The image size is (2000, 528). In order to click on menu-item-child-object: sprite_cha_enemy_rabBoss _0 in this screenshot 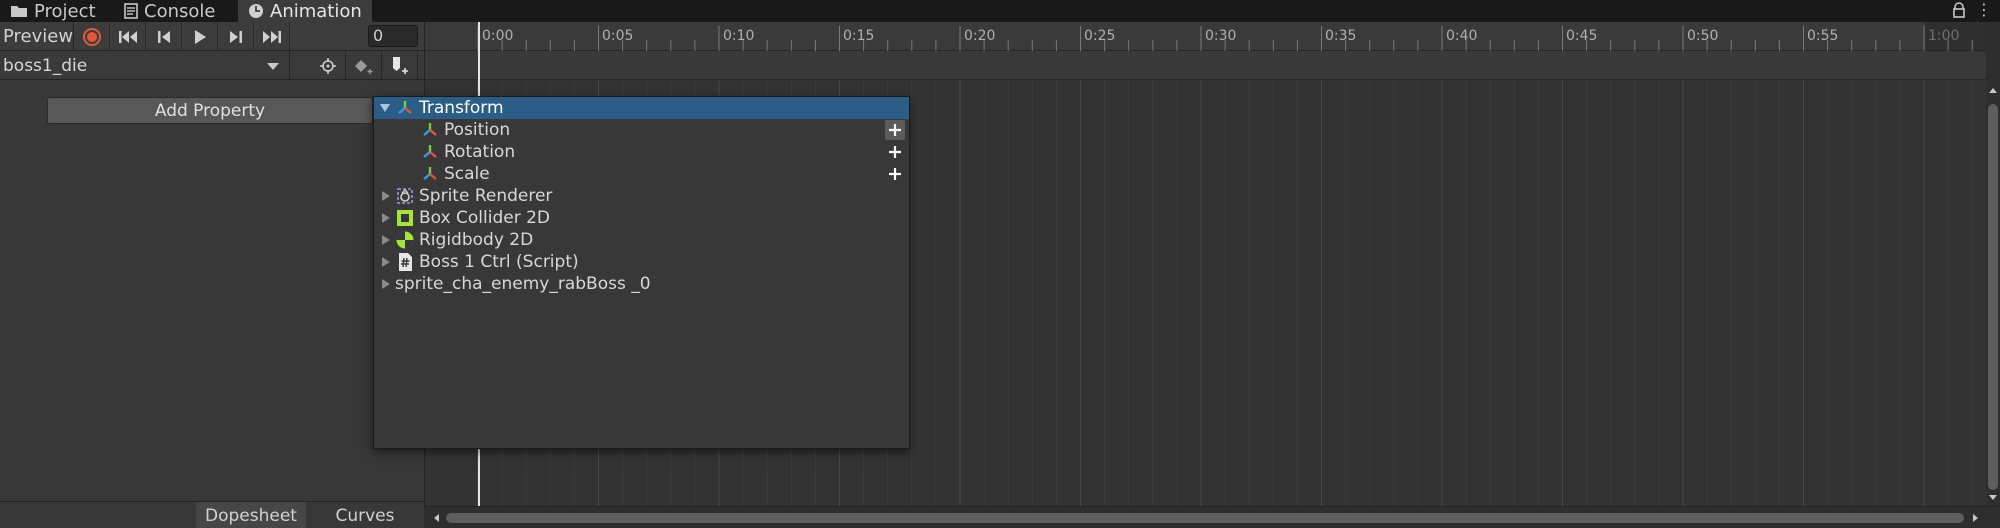, I will do `click(641, 284)`.